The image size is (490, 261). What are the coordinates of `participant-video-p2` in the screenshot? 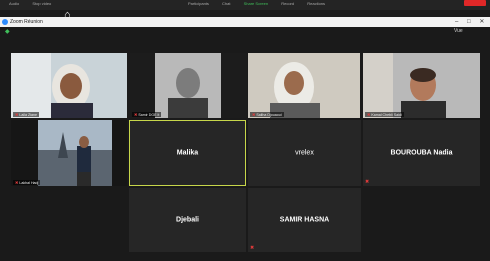 It's located at (188, 85).